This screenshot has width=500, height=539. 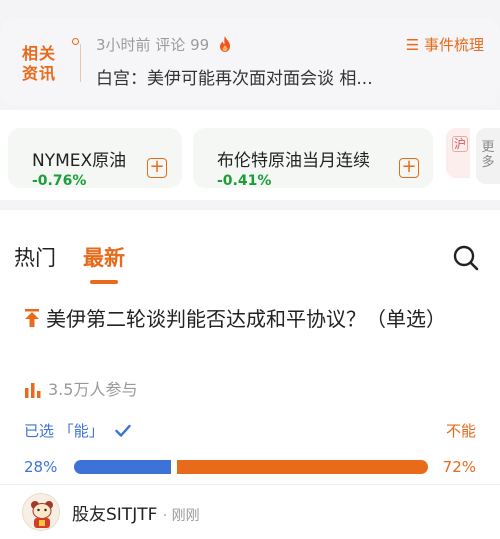 I want to click on poll-percent-no: 72%, so click(x=459, y=467).